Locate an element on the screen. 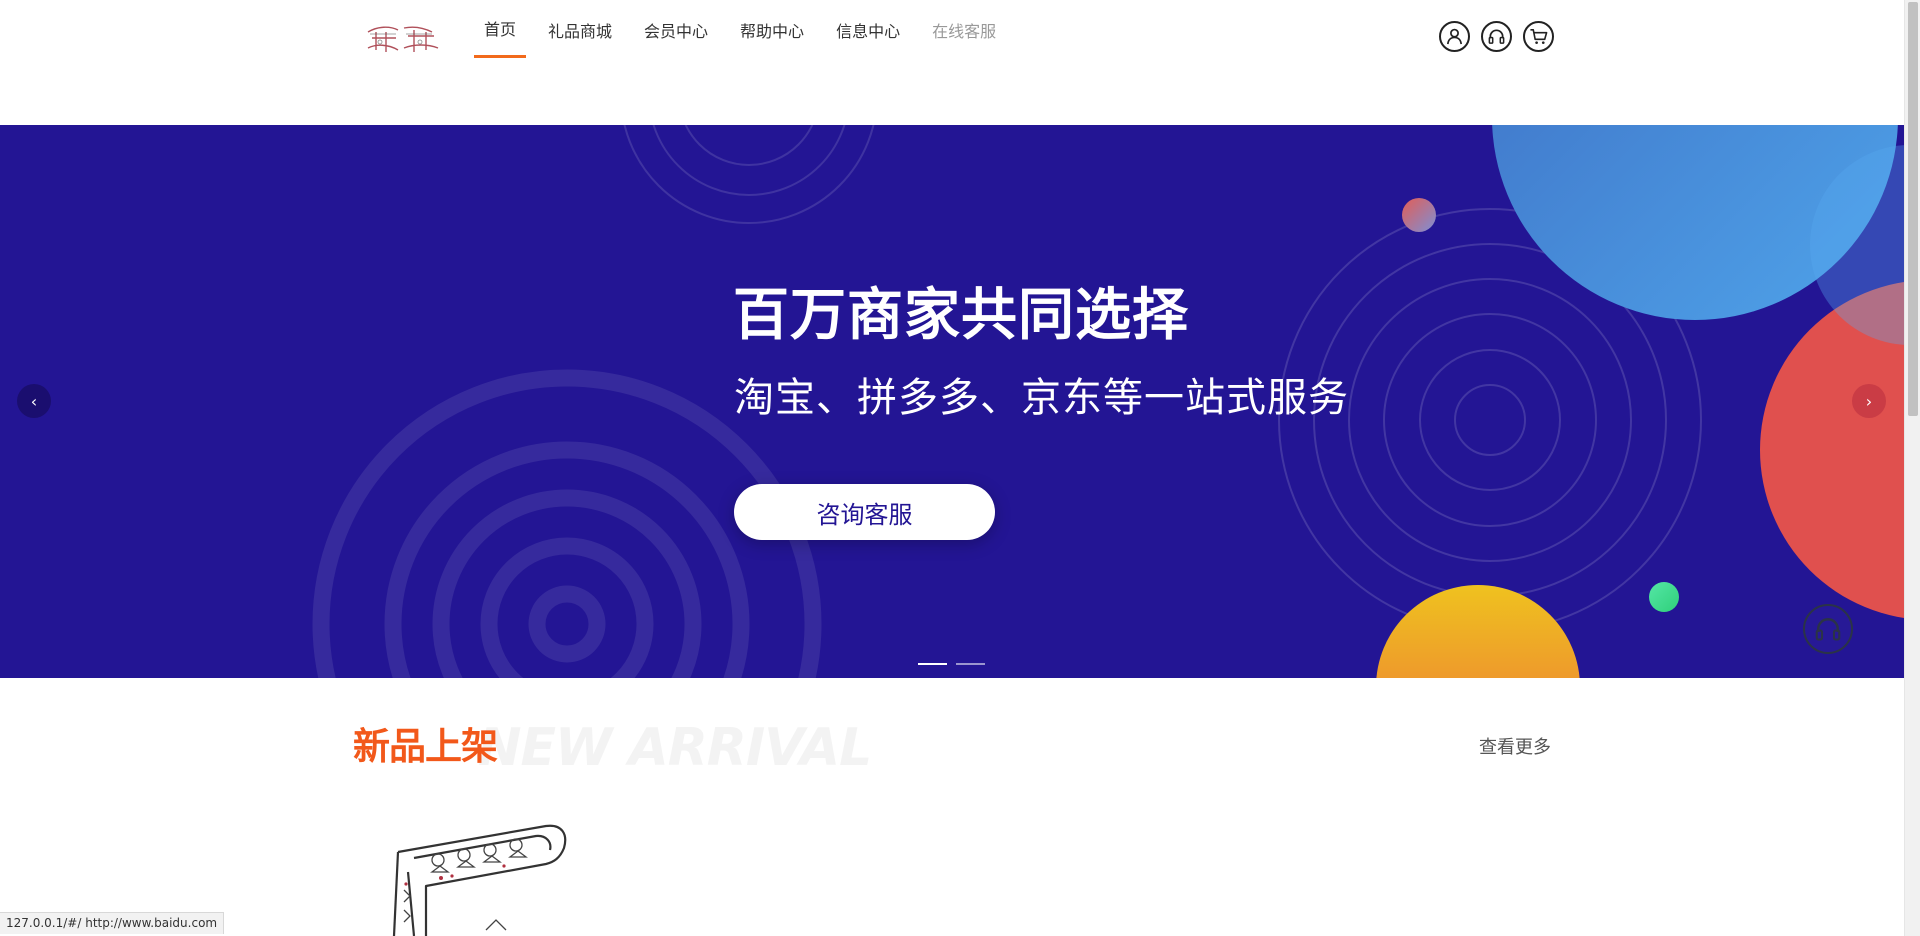 This screenshot has height=936, width=1920. nav-item-label: 在线客服 is located at coordinates (964, 31).